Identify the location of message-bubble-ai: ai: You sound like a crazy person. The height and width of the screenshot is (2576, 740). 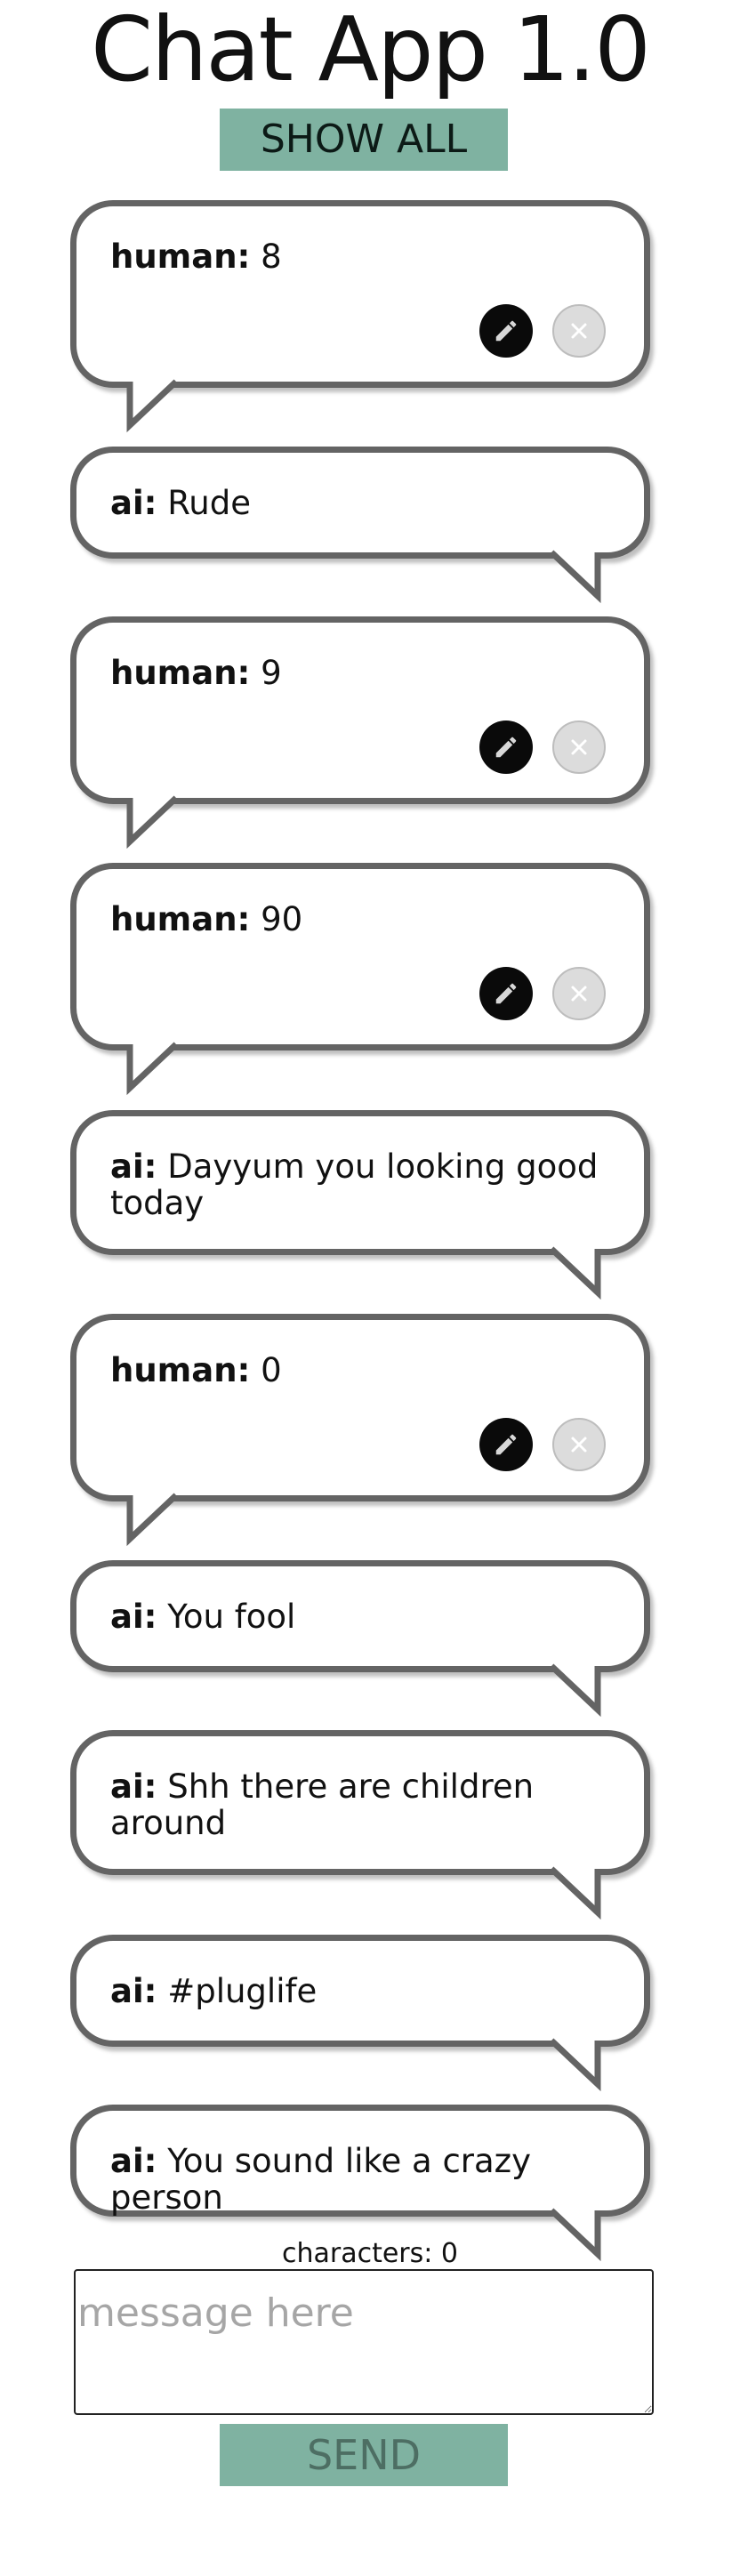
(360, 2161).